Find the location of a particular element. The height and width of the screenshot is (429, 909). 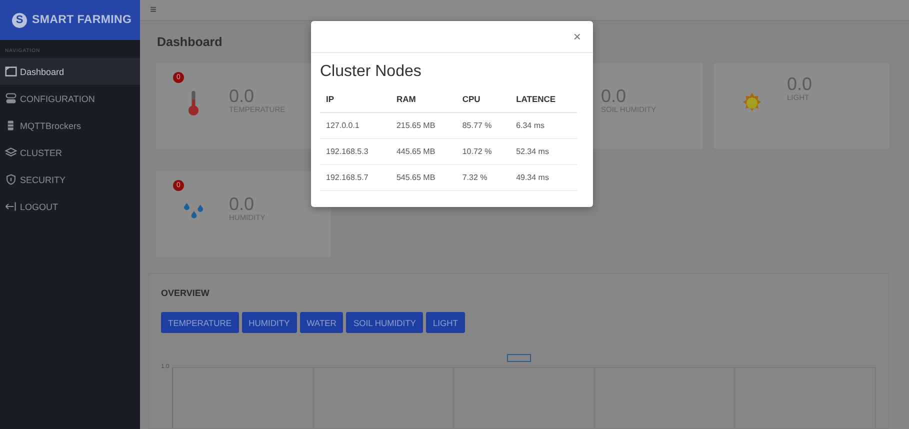

logout-icon is located at coordinates (11, 206).